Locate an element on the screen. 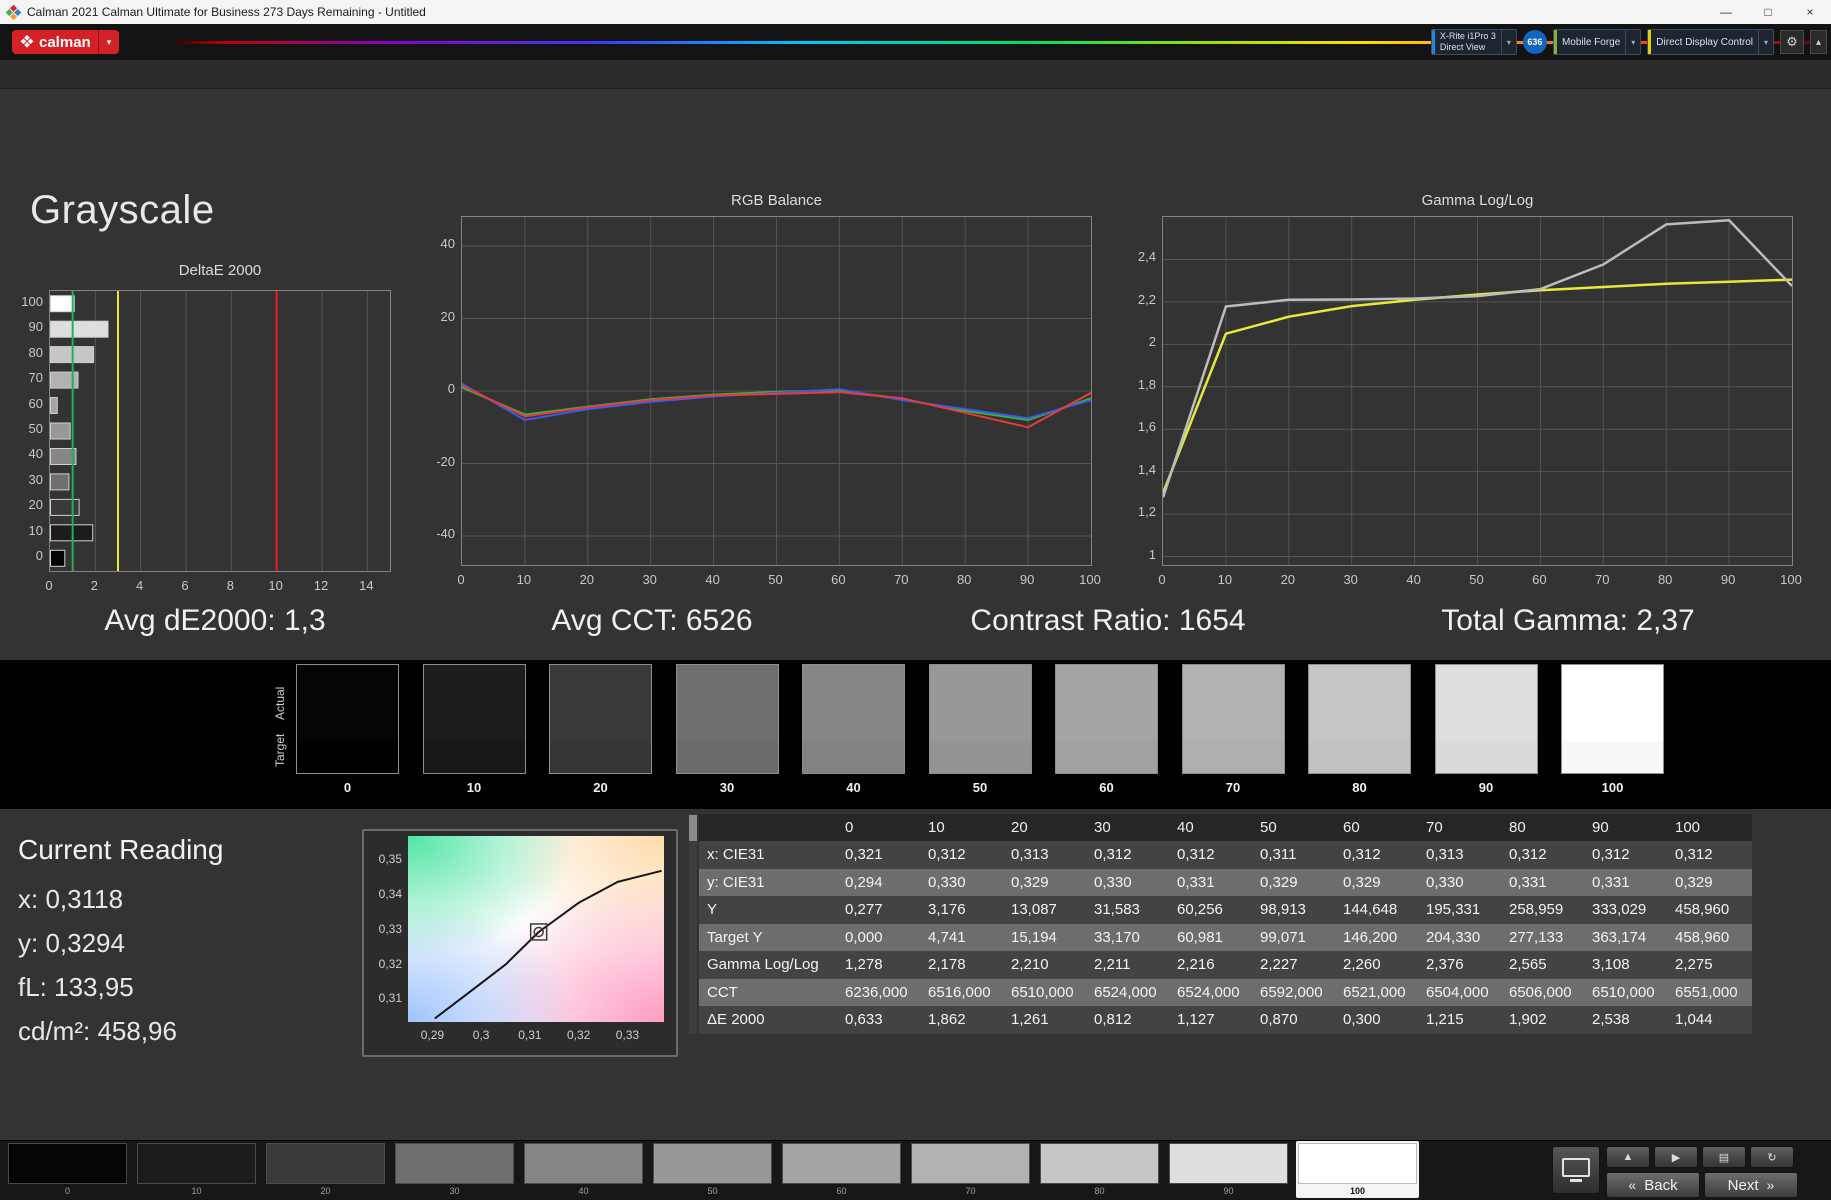 The height and width of the screenshot is (1200, 1831). table-cell: 13,087 is located at coordinates (1034, 910).